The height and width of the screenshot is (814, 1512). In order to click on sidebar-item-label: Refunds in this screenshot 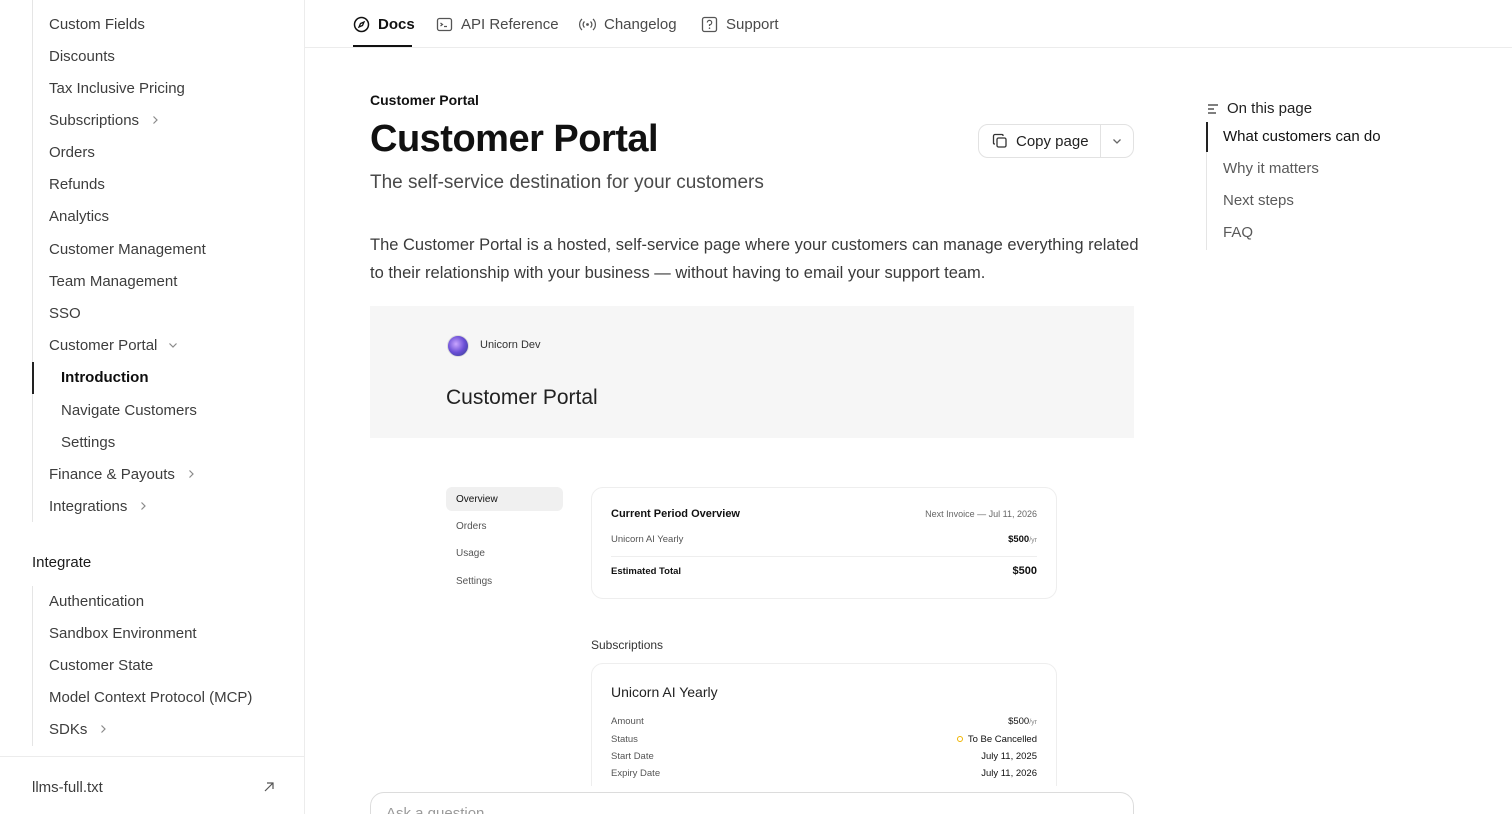, I will do `click(77, 184)`.